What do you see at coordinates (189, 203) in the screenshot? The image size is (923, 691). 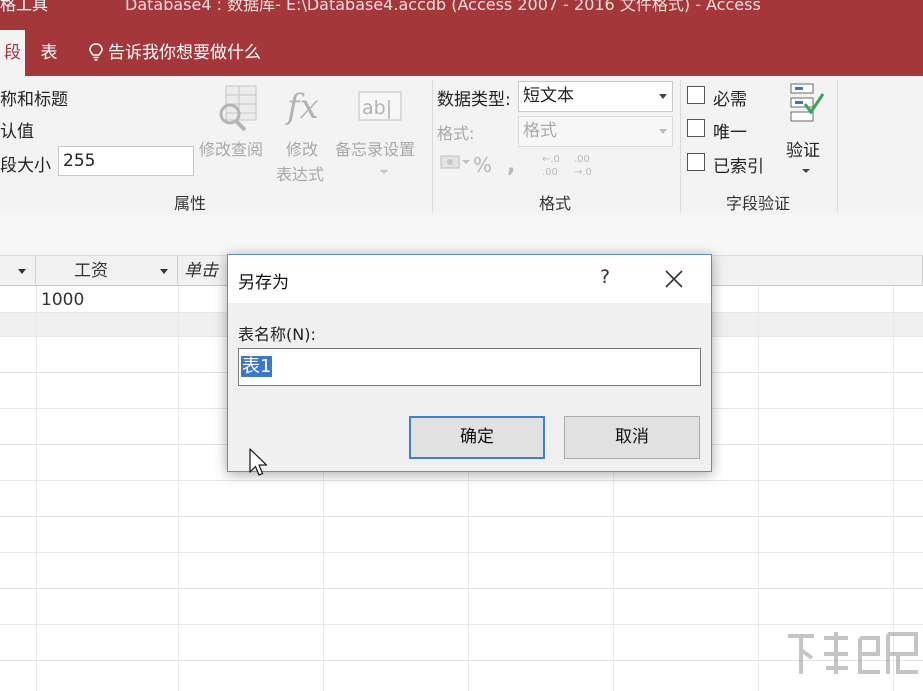 I see `properties-group-label: 属性` at bounding box center [189, 203].